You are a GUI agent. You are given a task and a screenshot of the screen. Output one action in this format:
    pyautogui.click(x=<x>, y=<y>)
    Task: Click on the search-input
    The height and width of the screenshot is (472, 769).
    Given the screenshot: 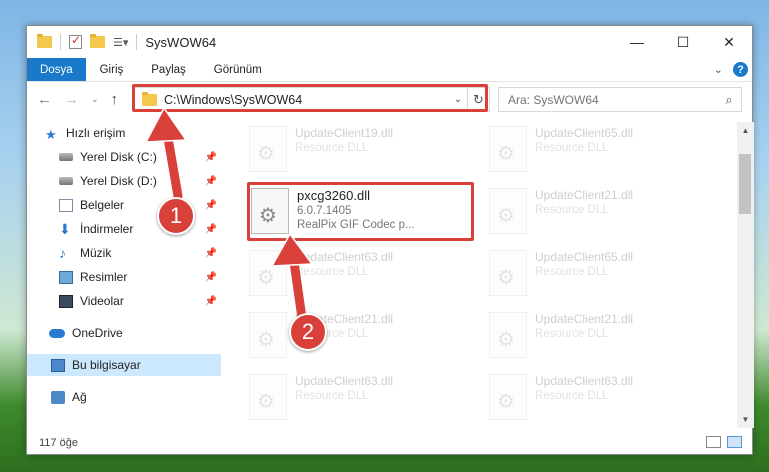 What is the action you would take?
    pyautogui.click(x=608, y=99)
    